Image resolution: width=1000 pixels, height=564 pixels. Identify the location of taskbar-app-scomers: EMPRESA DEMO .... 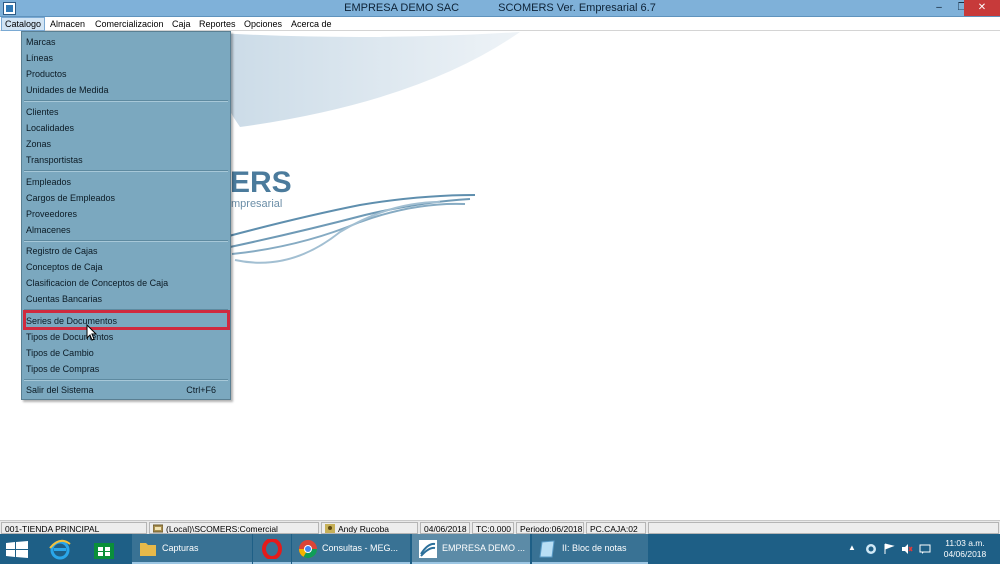
(471, 549).